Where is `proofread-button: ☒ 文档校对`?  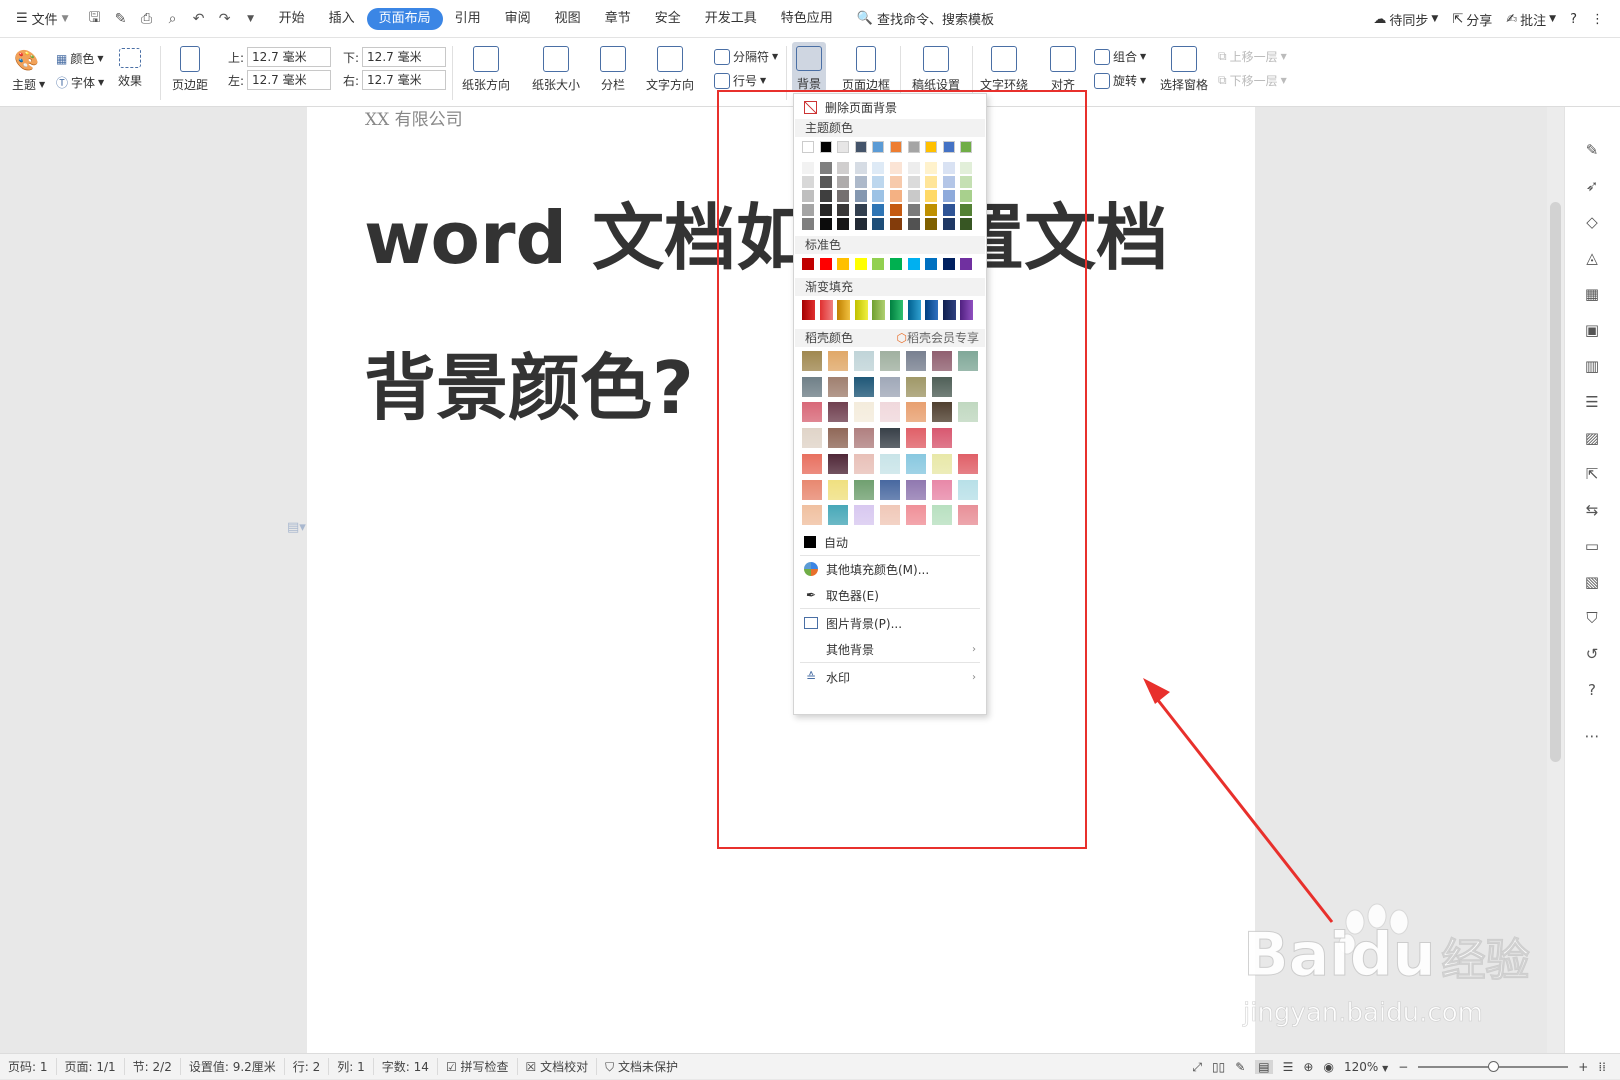 proofread-button: ☒ 文档校对 is located at coordinates (558, 1066).